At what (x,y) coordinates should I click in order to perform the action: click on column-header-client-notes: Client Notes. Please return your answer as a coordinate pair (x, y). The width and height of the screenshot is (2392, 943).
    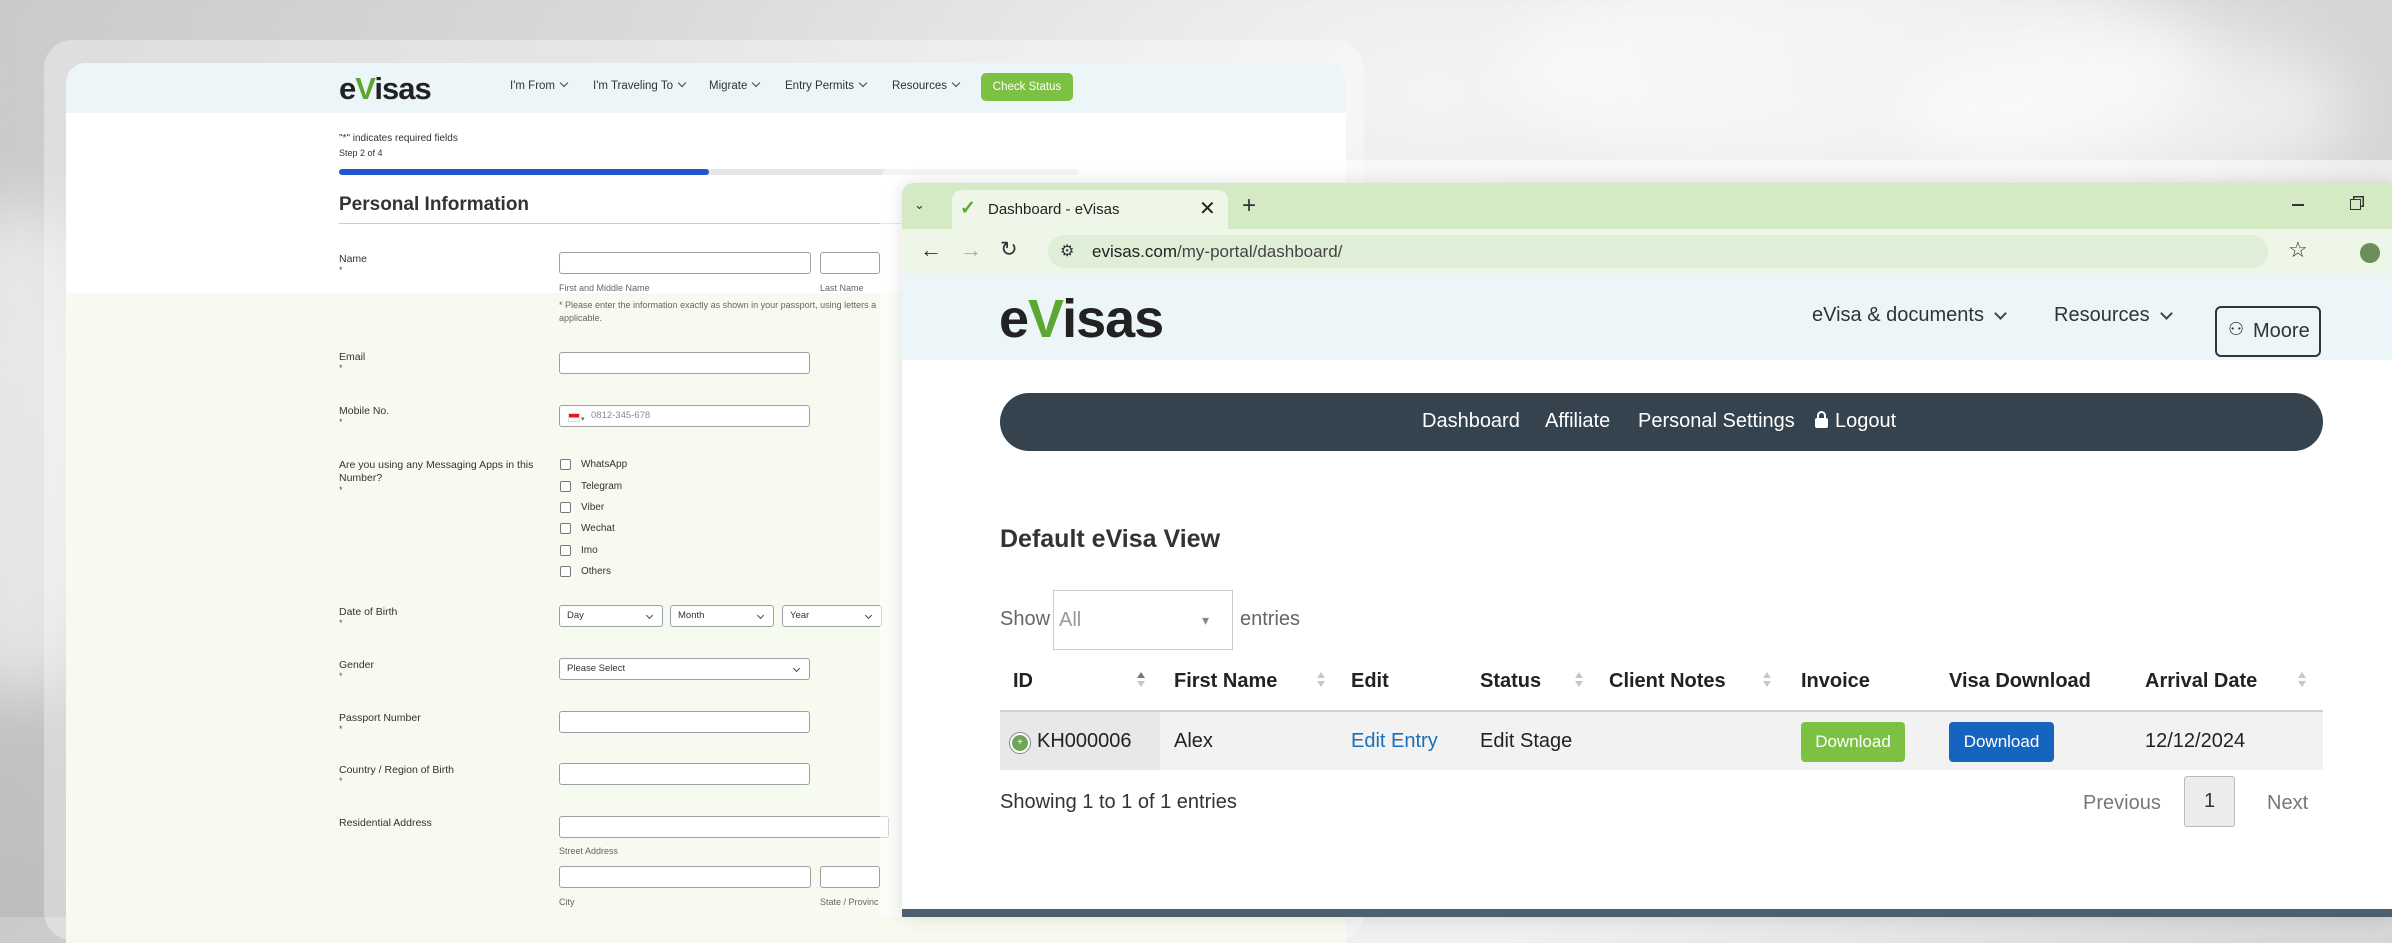
    Looking at the image, I should click on (1667, 681).